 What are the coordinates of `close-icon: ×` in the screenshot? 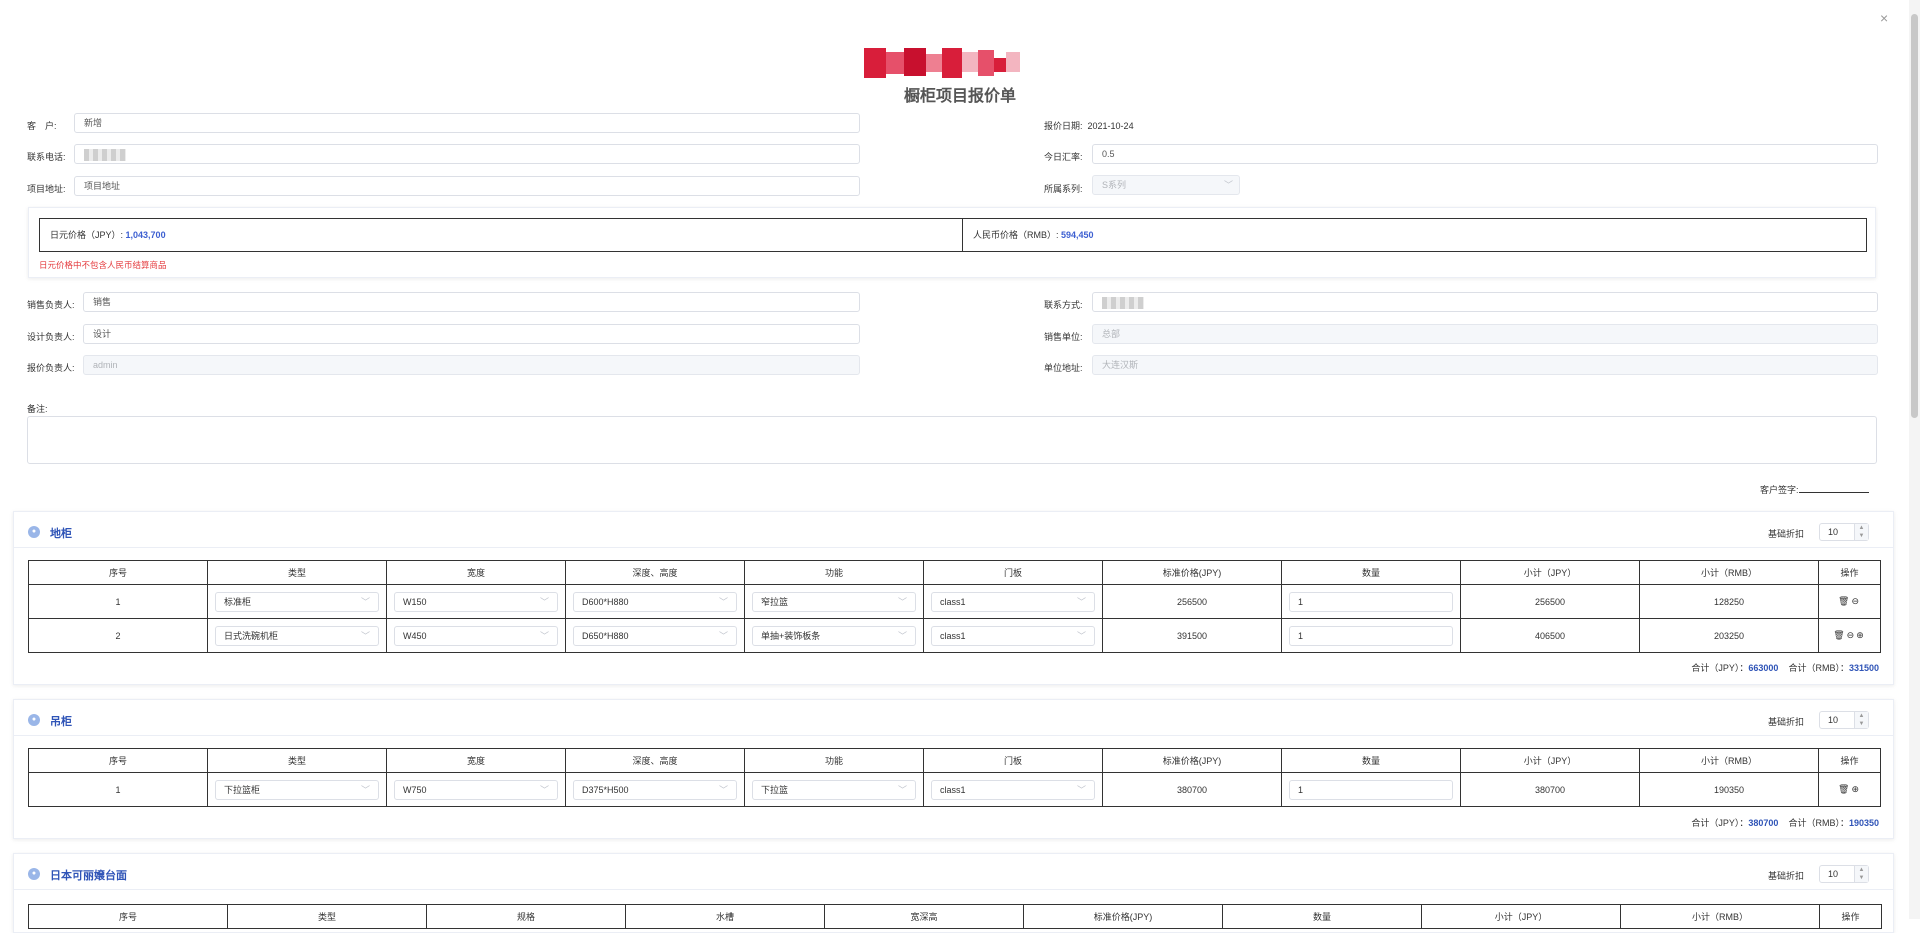 It's located at (1884, 18).